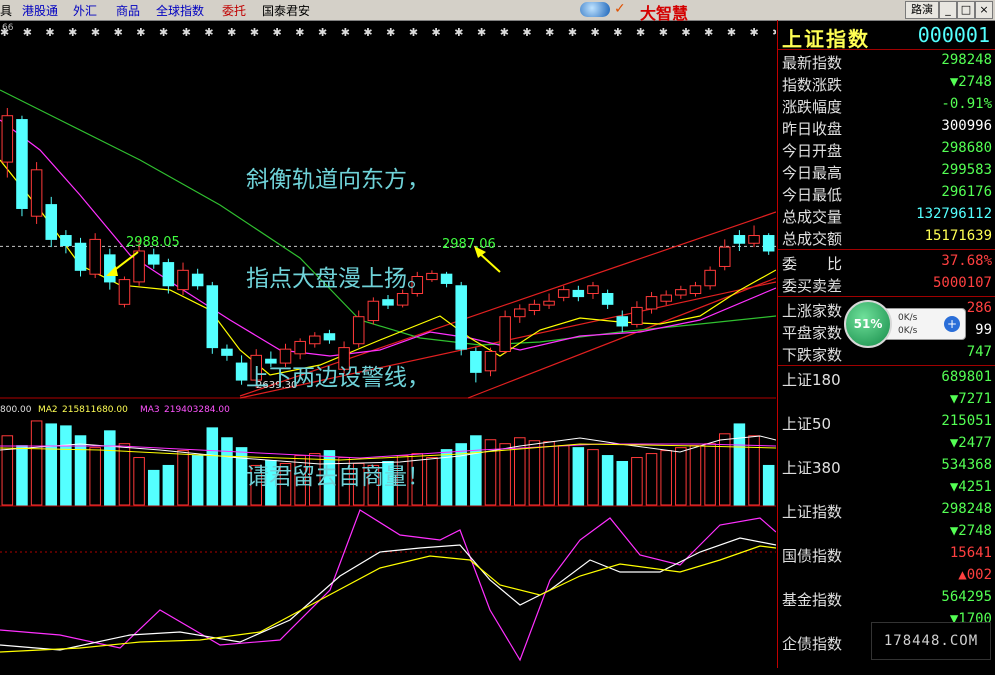  I want to click on bid-row: 委 比 37.68%, so click(886, 262).